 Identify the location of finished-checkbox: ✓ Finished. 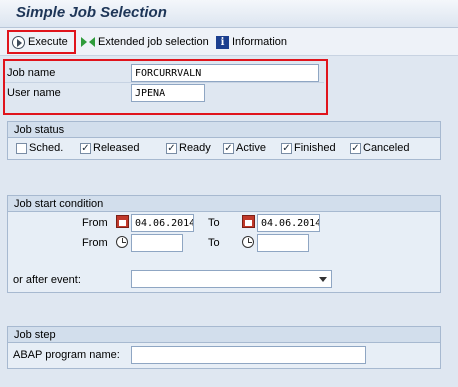
(308, 148).